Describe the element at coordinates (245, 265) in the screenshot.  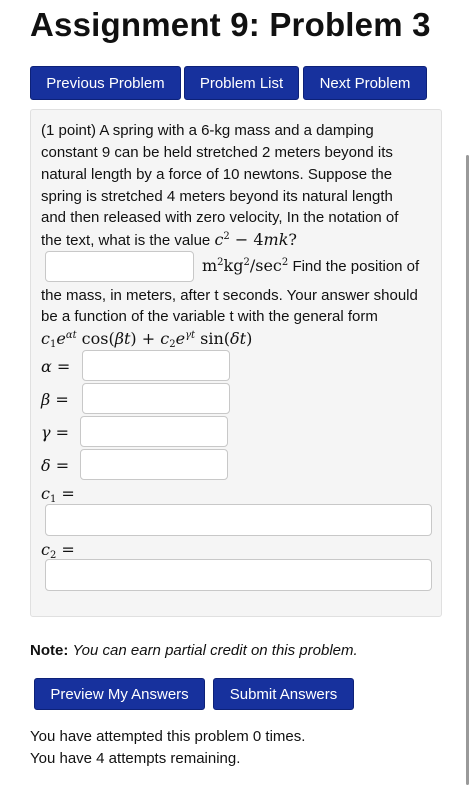
I see `units-label: m2kg2/sec2` at that location.